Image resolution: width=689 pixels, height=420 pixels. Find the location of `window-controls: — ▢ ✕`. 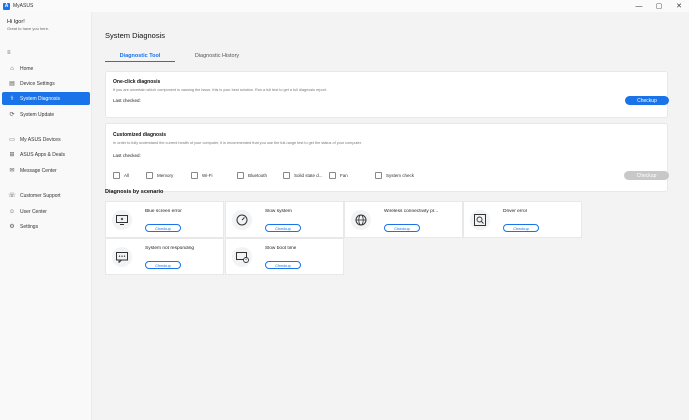

window-controls: — ▢ ✕ is located at coordinates (659, 6).